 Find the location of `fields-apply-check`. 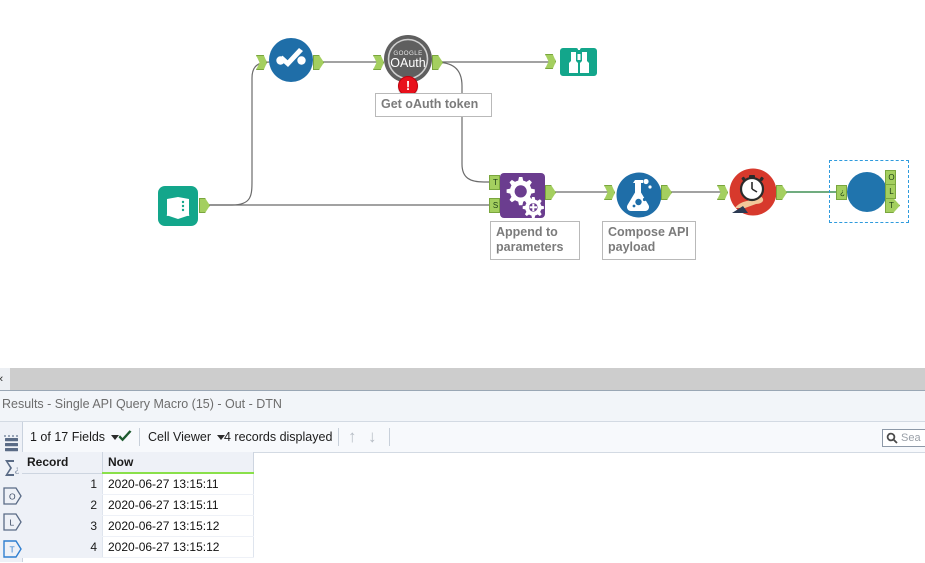

fields-apply-check is located at coordinates (125, 437).